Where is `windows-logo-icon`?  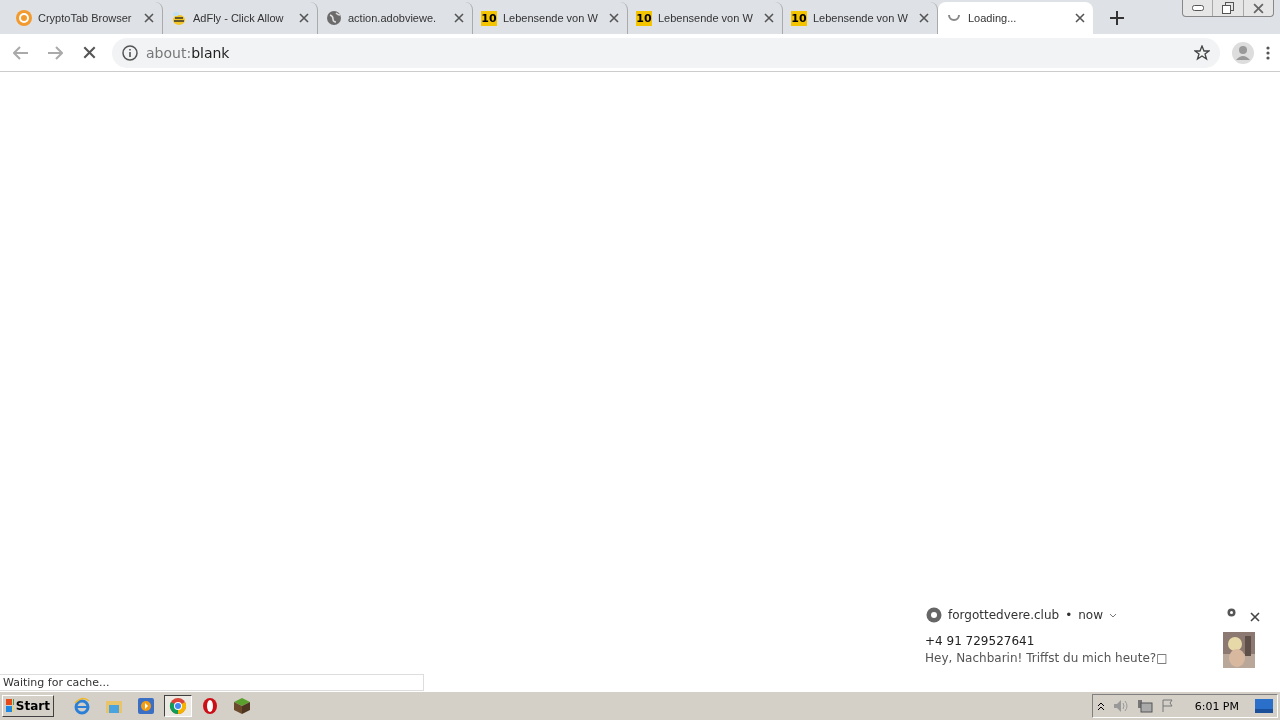
windows-logo-icon is located at coordinates (10, 706).